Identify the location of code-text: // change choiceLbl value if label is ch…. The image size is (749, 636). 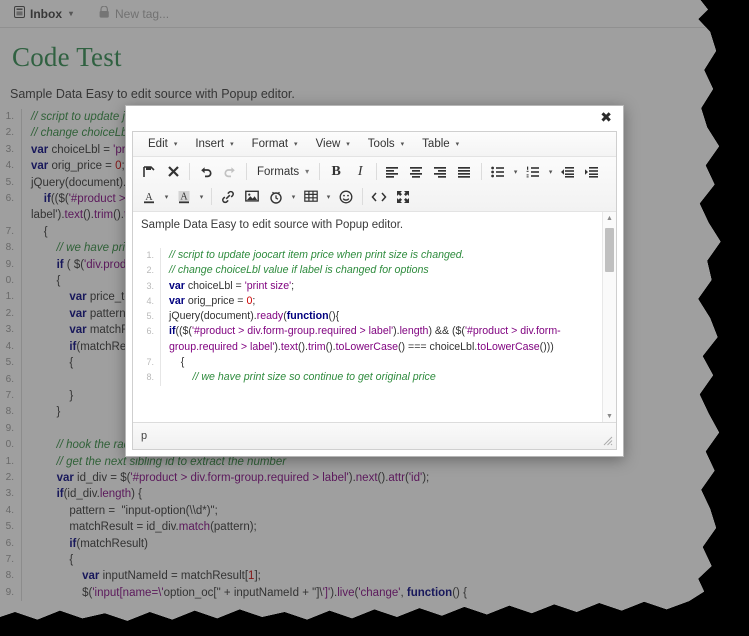
(299, 270).